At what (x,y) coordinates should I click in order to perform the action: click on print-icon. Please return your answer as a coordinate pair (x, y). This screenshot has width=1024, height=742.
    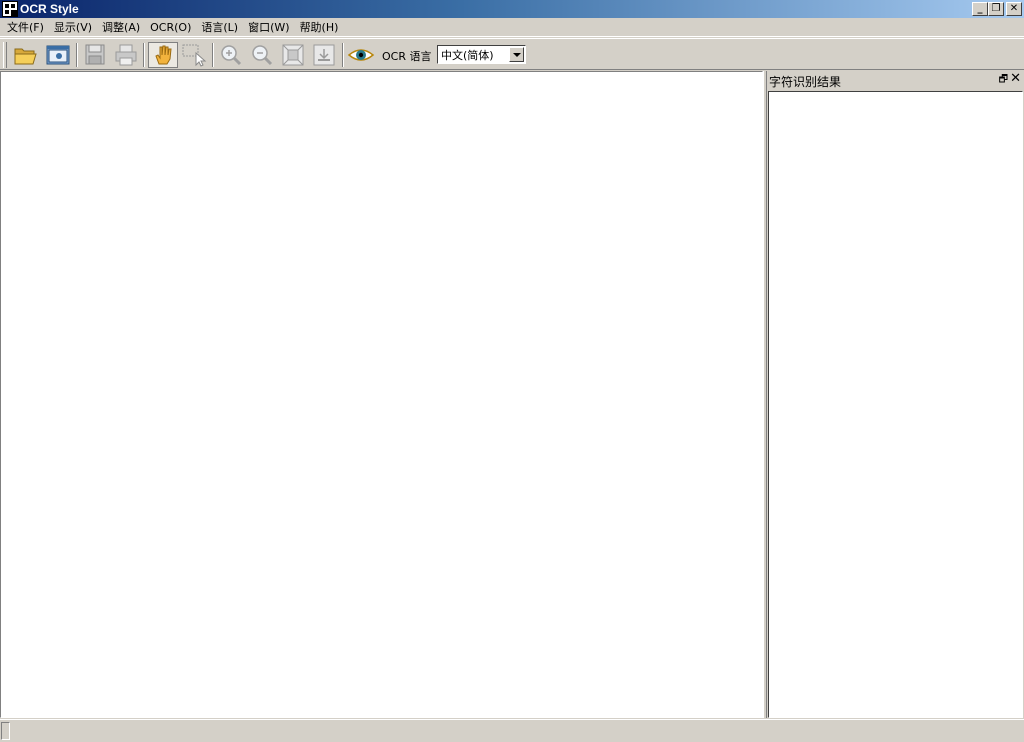
    Looking at the image, I should click on (126, 55).